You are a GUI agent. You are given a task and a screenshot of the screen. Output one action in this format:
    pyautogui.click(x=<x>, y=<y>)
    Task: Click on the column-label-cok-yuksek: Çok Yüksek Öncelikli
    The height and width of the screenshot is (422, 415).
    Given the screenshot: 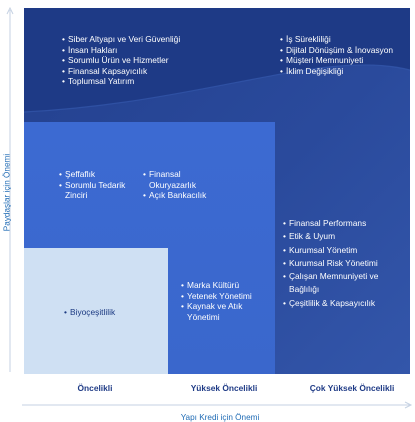 What is the action you would take?
    pyautogui.click(x=352, y=388)
    